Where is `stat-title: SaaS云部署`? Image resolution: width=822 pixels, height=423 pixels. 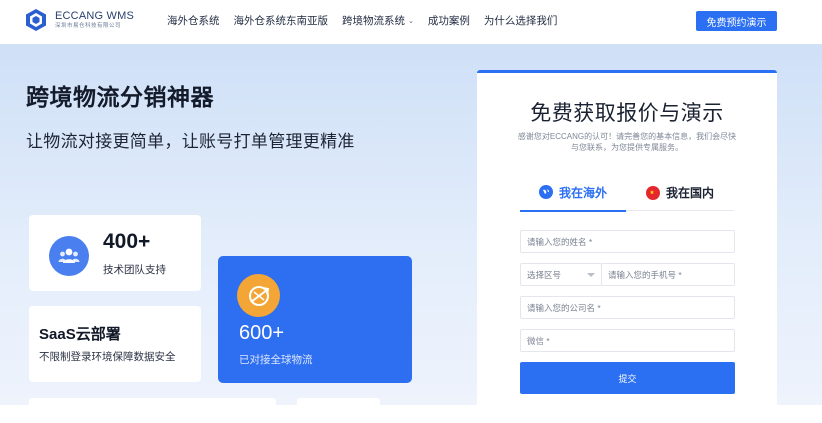
stat-title: SaaS云部署 is located at coordinates (80, 334).